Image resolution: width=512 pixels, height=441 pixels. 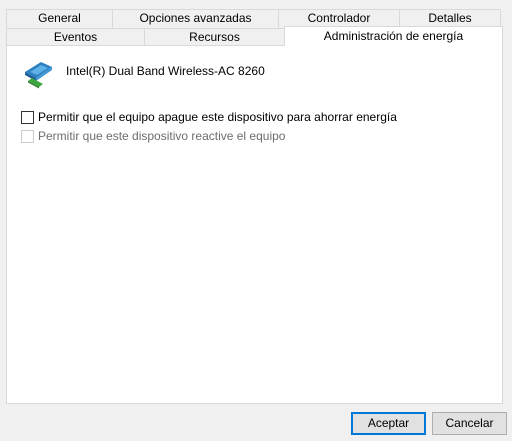 I want to click on tab-power-management: Administración de energía, so click(x=393, y=36).